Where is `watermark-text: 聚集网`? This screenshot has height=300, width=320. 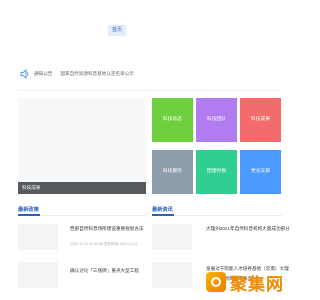 watermark-text: 聚集网 is located at coordinates (257, 284).